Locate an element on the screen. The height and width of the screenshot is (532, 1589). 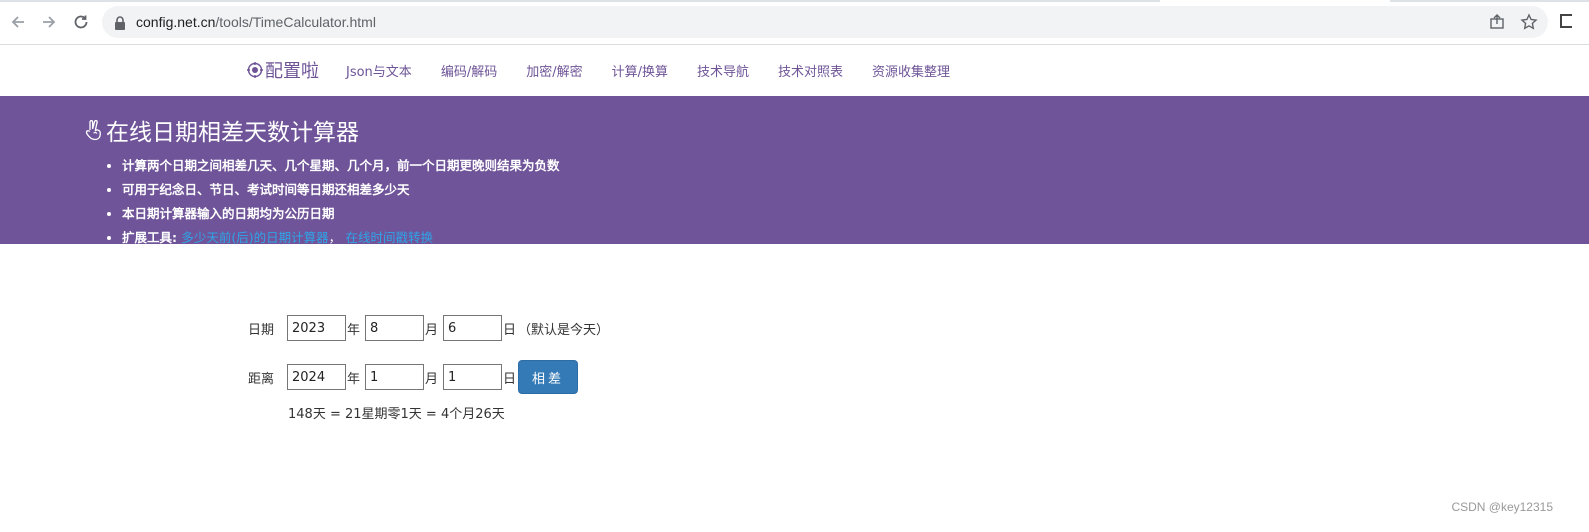
end-day-input is located at coordinates (472, 377).